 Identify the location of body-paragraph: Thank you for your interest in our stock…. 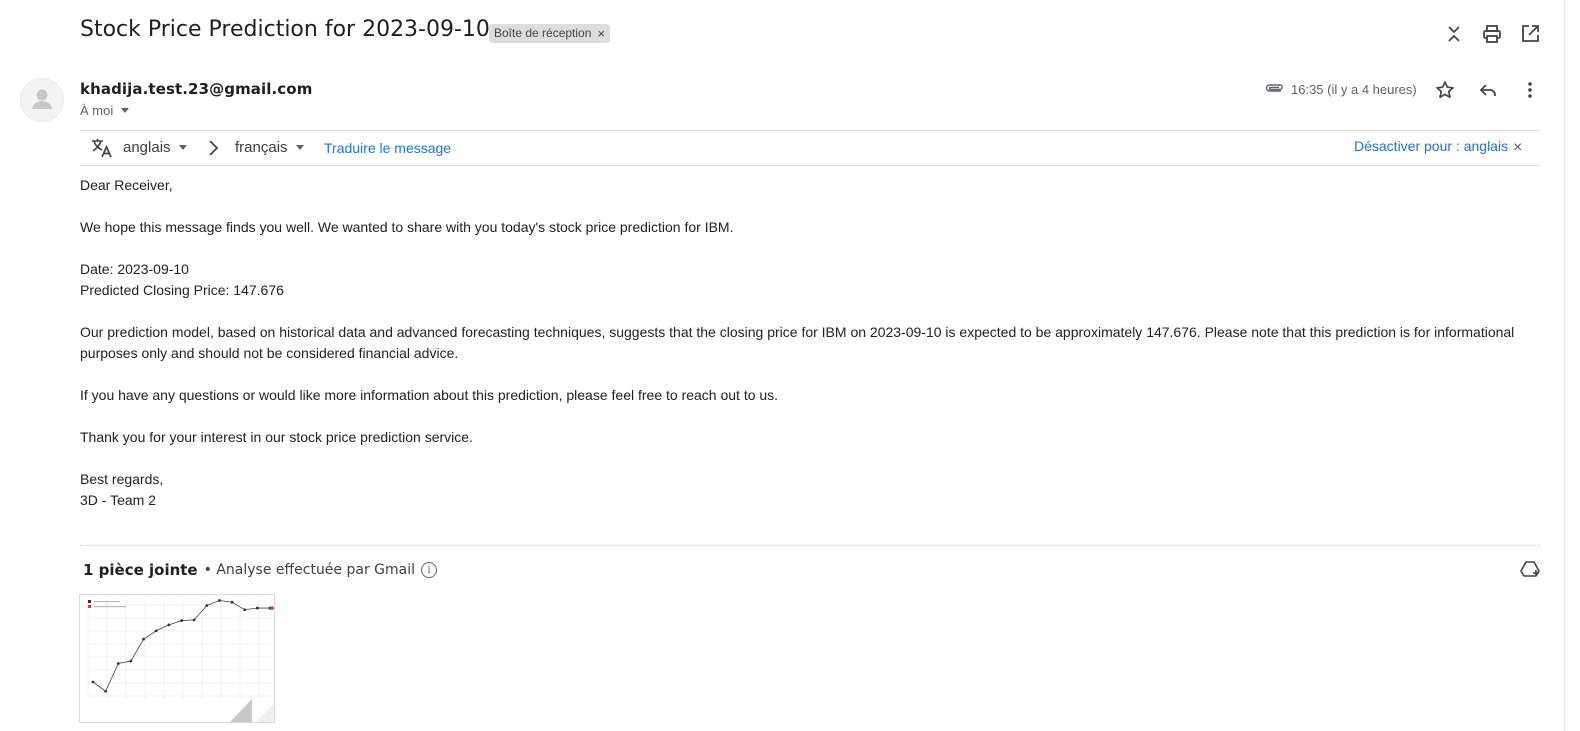
(276, 437).